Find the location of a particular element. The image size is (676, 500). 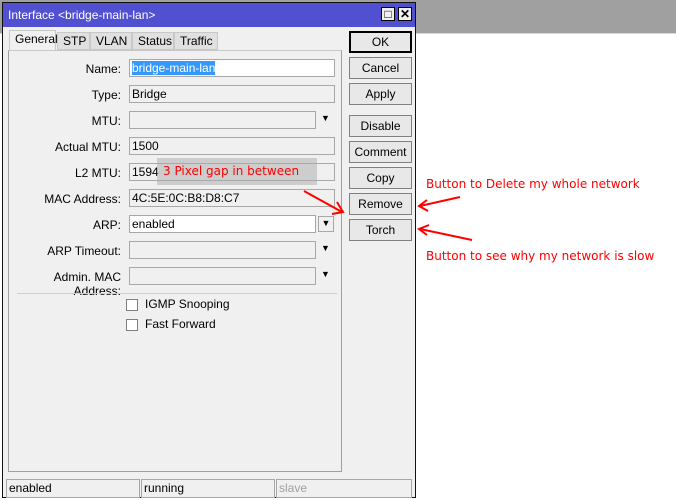

arrow-to-torch-from-gap is located at coordinates (323, 201).